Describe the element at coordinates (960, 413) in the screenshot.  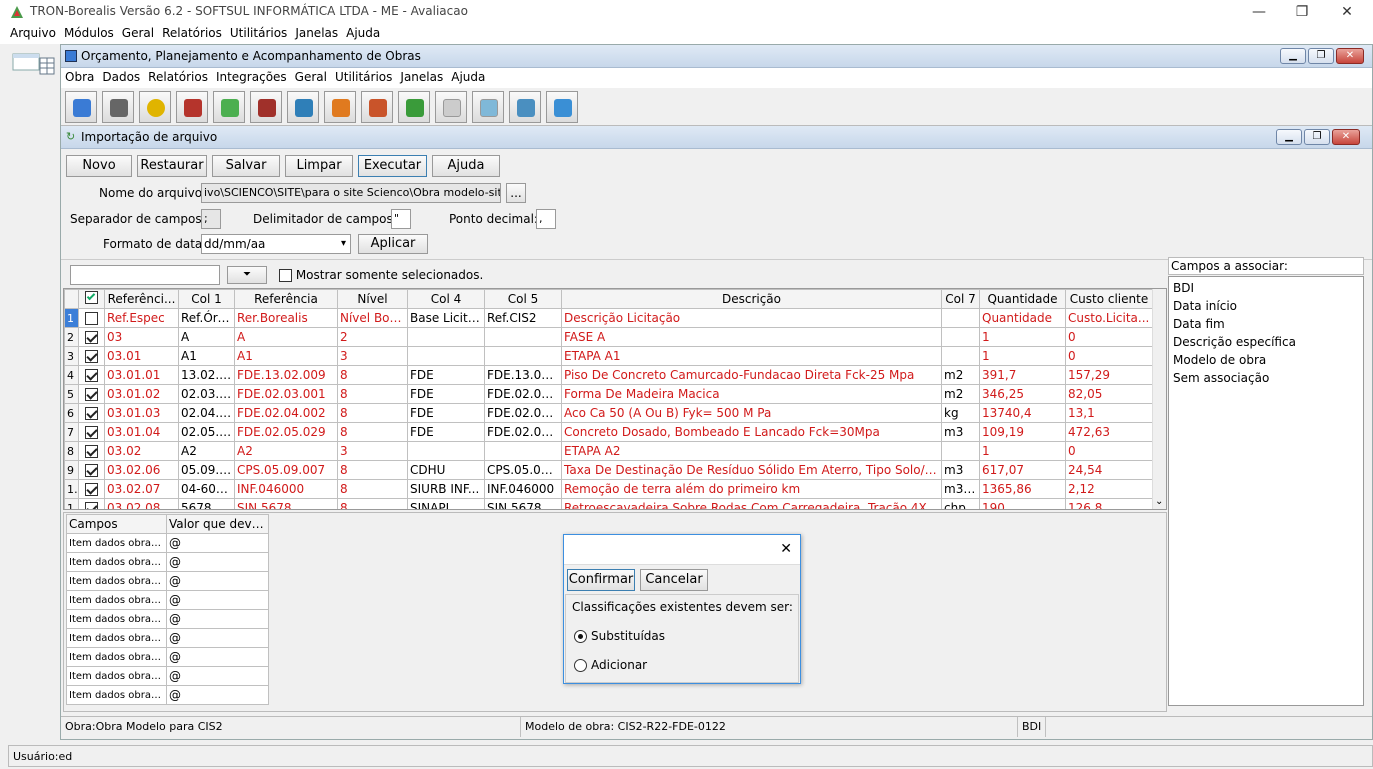
I see `grid-cell: kg` at that location.